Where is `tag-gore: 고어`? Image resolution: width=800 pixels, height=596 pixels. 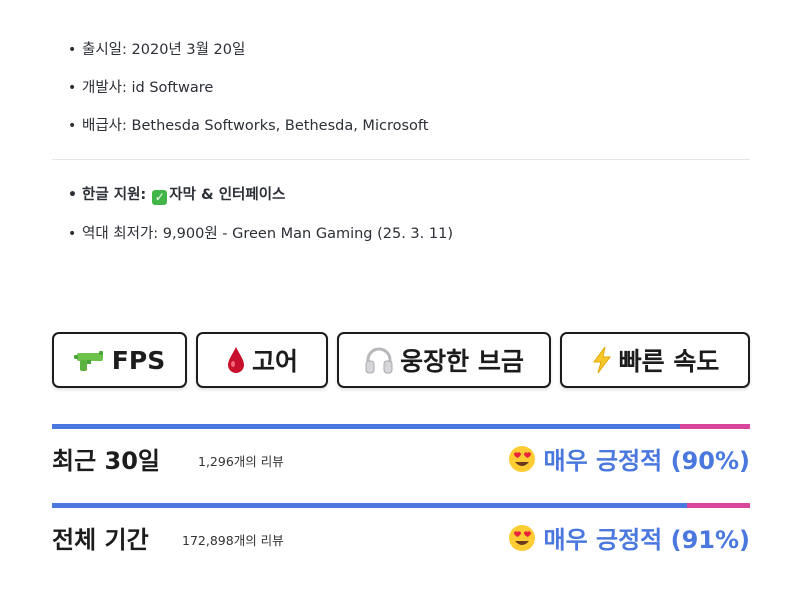 tag-gore: 고어 is located at coordinates (262, 360).